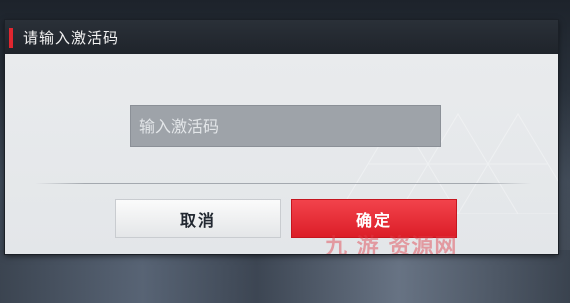 Image resolution: width=570 pixels, height=303 pixels. What do you see at coordinates (374, 218) in the screenshot?
I see `confirm-button: 确定` at bounding box center [374, 218].